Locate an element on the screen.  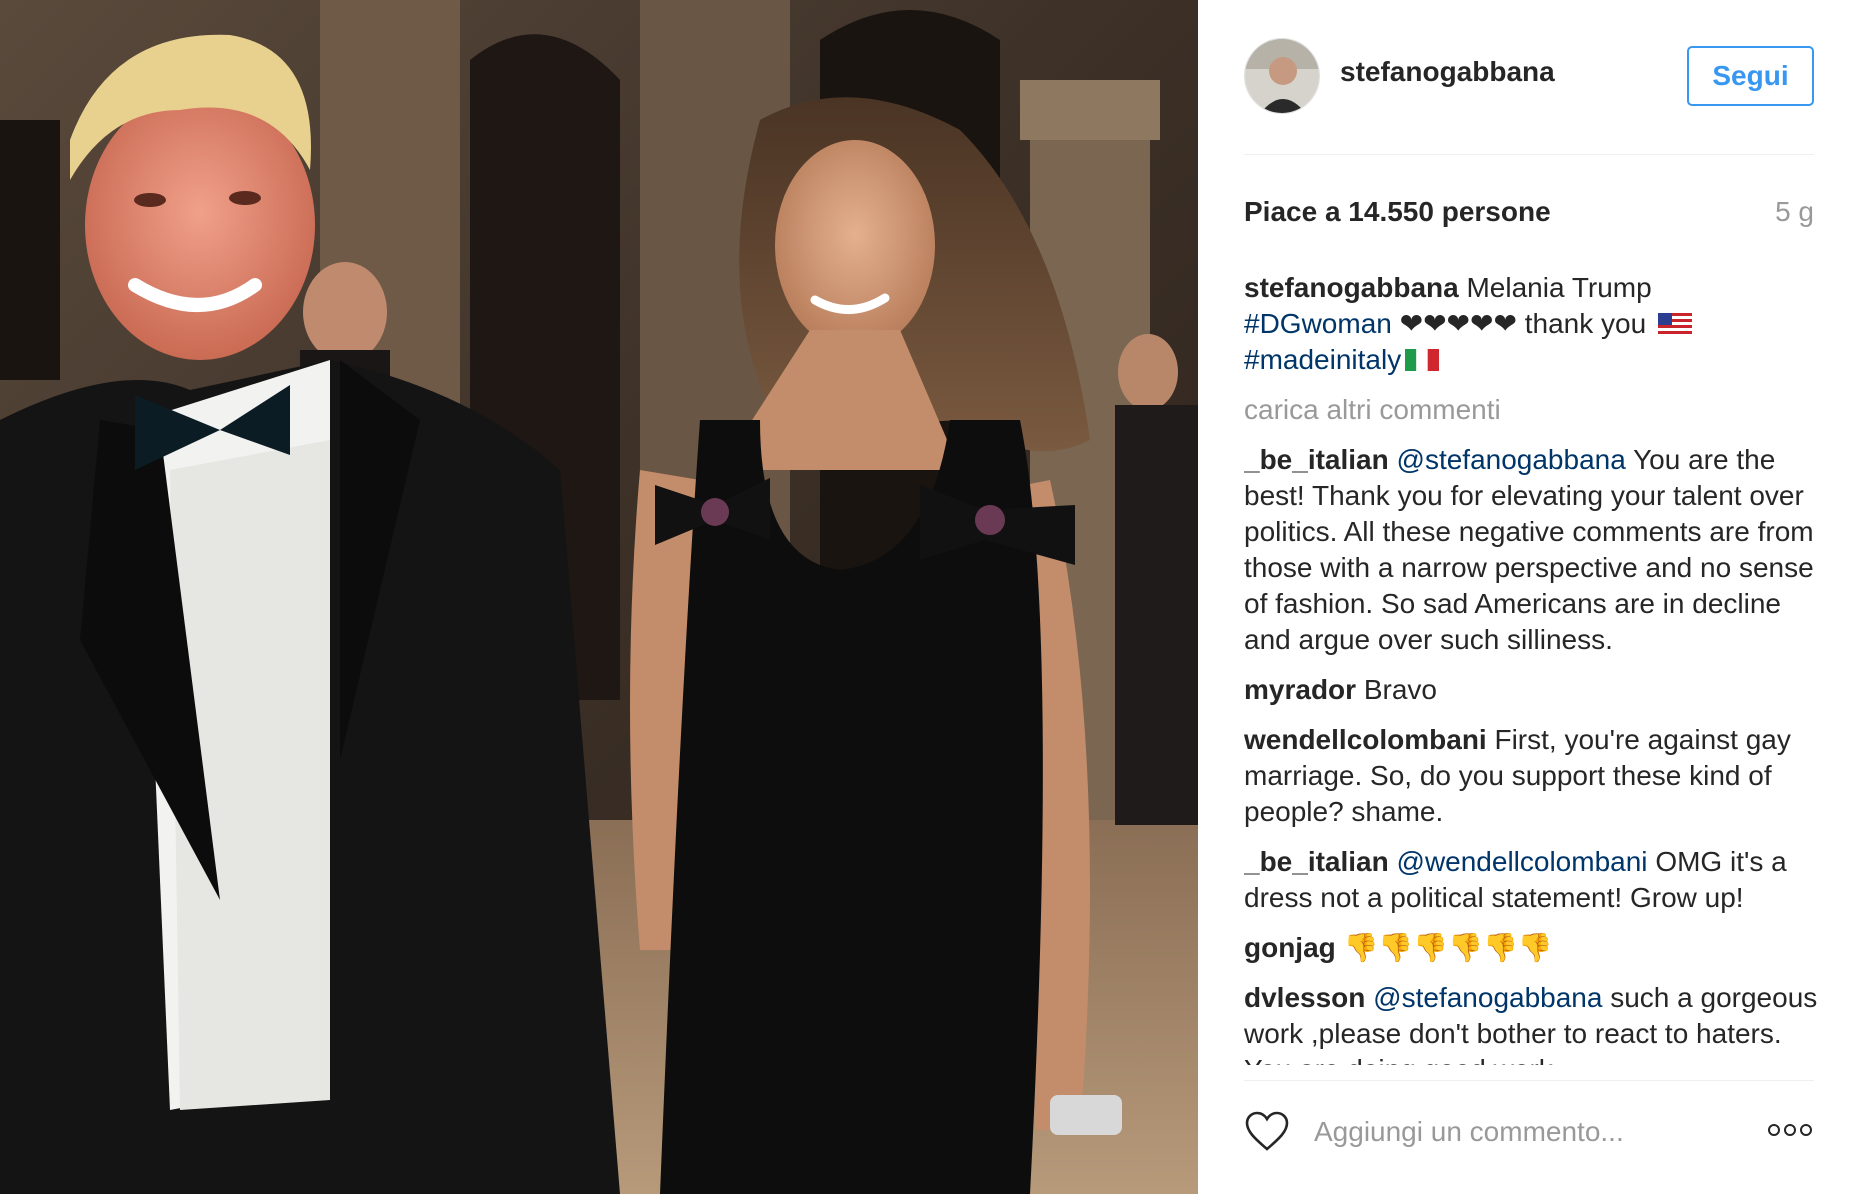
load-more-comments-link: carica altri commenti is located at coordinates (1539, 410).